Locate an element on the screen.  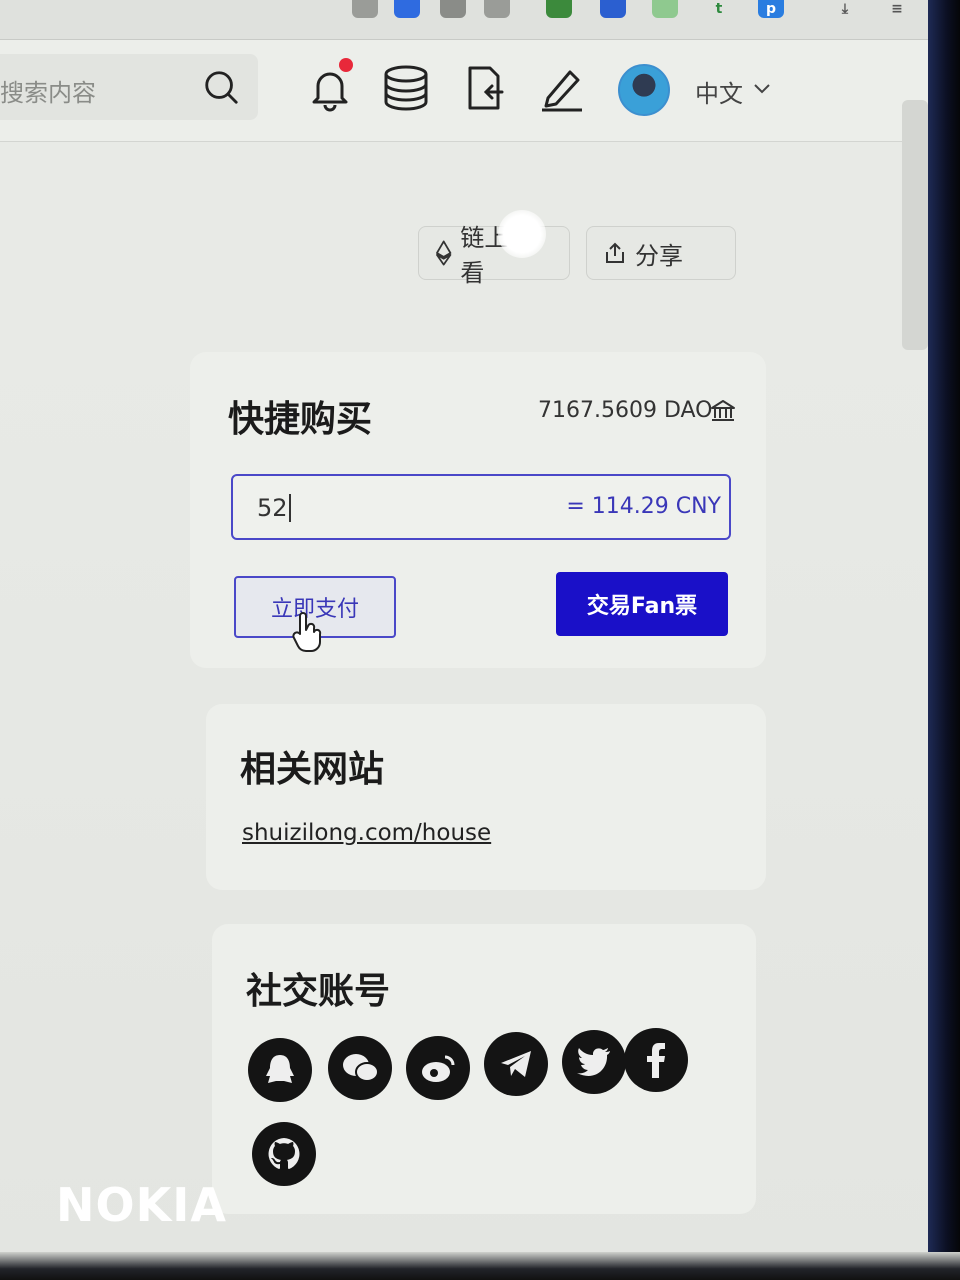
telegram-icon is located at coordinates (516, 1064).